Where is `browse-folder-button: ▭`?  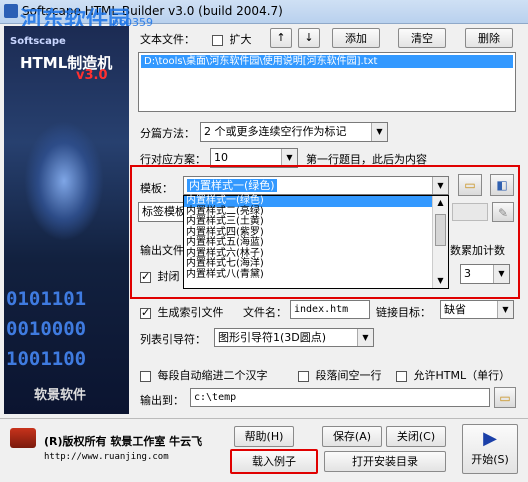
browse-folder-button: ▭ is located at coordinates (505, 397).